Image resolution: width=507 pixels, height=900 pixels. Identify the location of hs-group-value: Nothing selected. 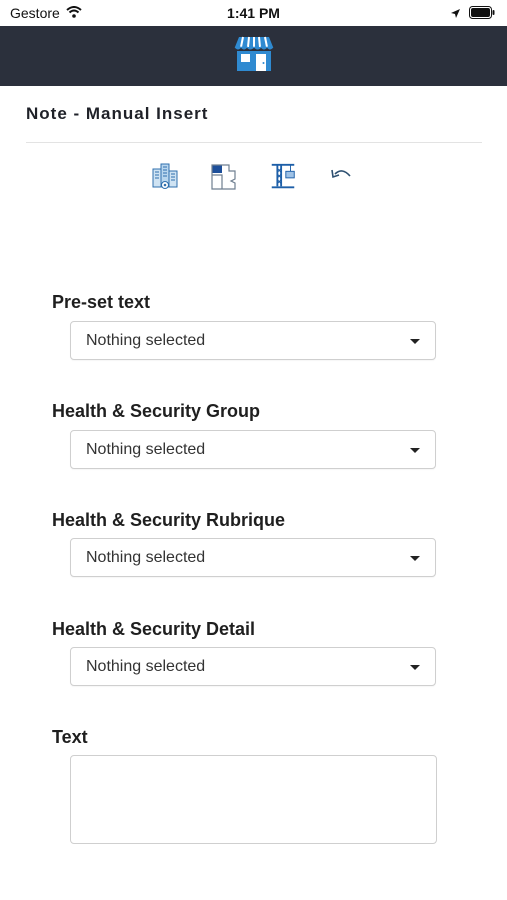
(146, 449).